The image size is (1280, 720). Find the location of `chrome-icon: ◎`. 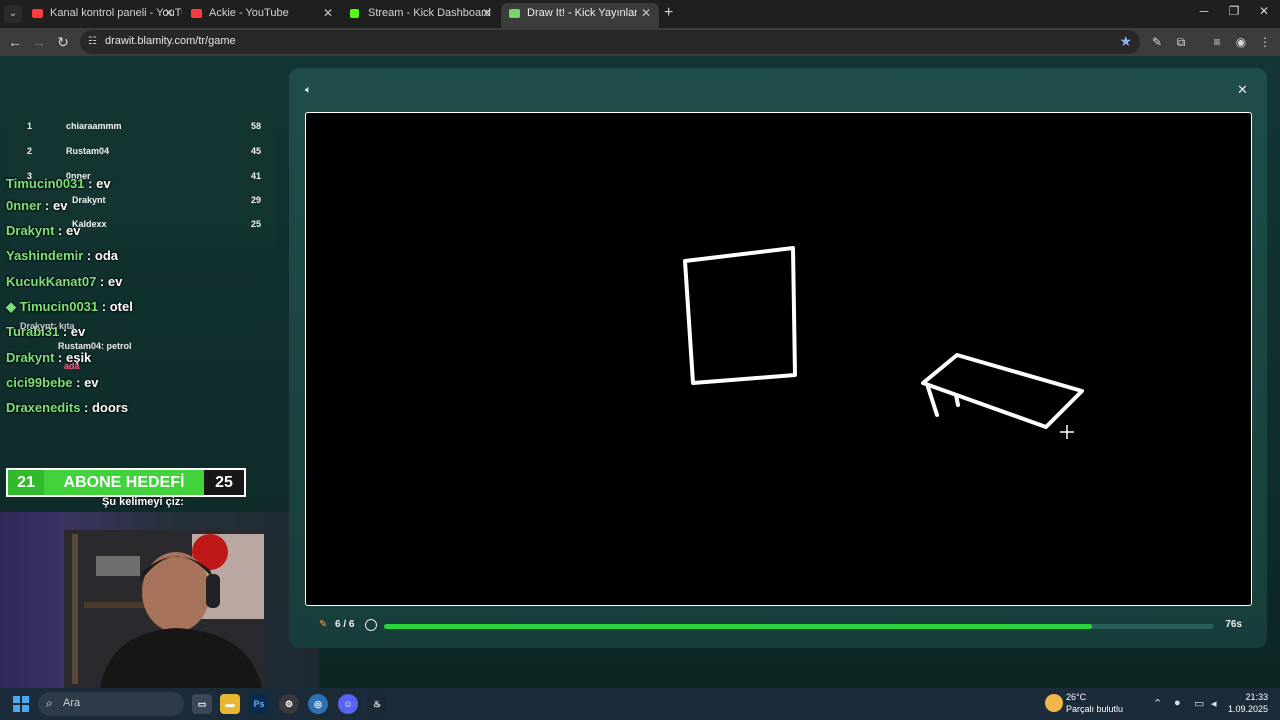

chrome-icon: ◎ is located at coordinates (318, 704).